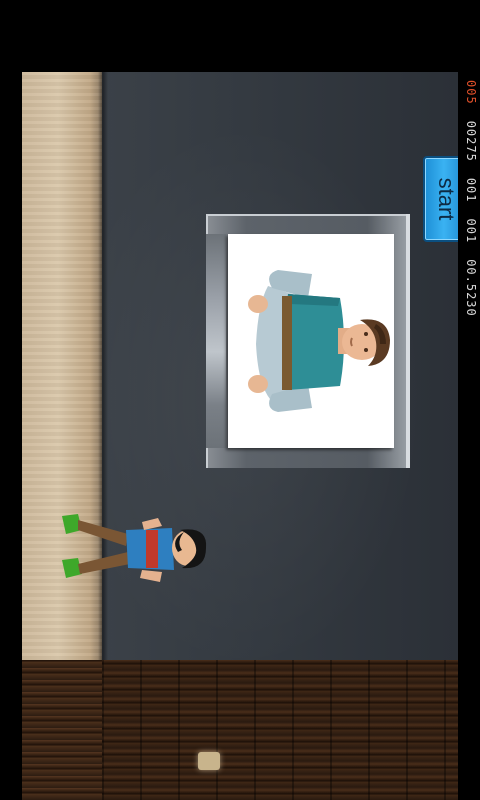 Image resolution: width=480 pixels, height=800 pixels. I want to click on frame-side-band, so click(216, 341).